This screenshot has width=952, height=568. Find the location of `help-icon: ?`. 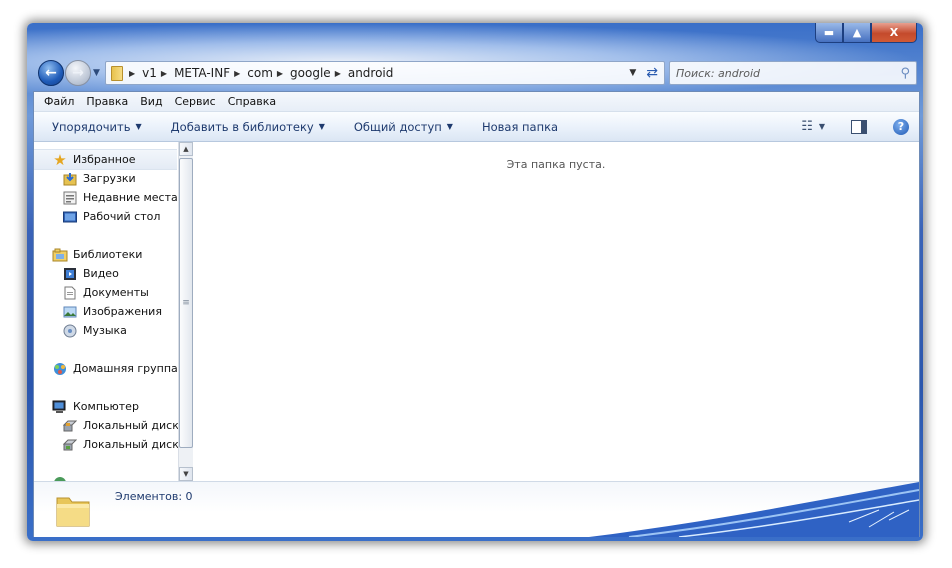

help-icon: ? is located at coordinates (901, 126).